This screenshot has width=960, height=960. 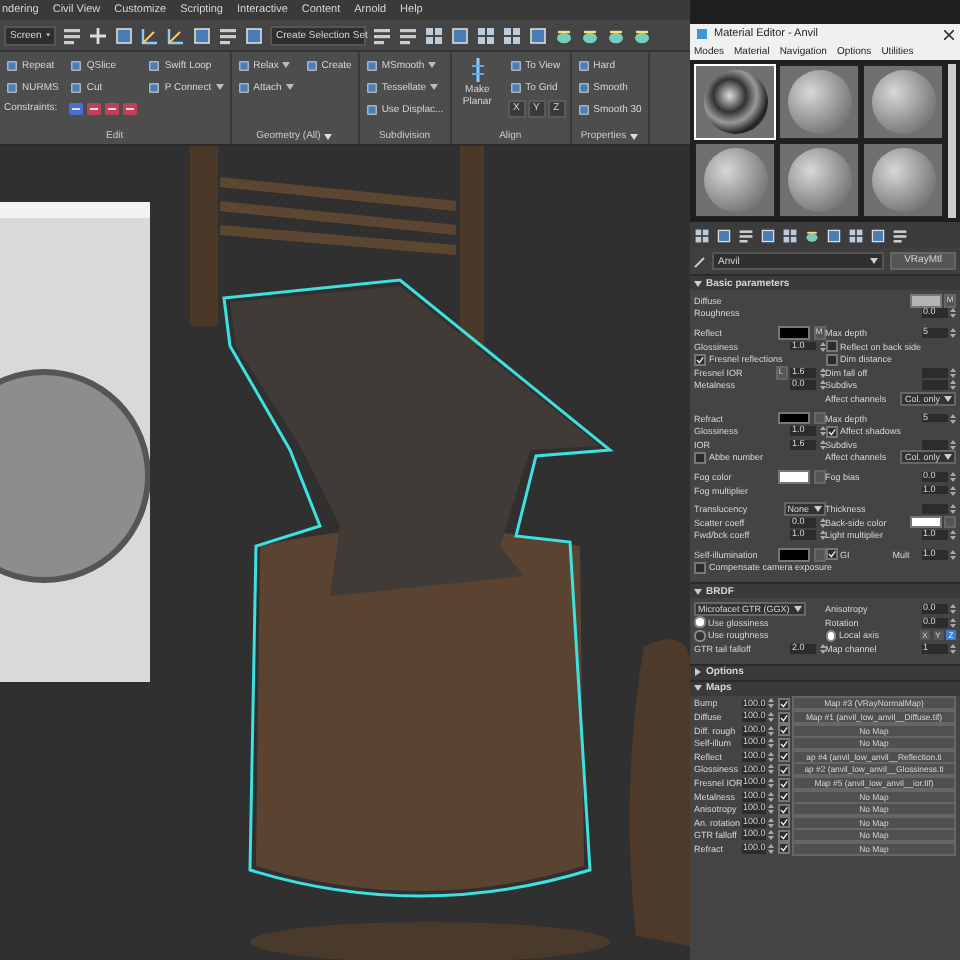 What do you see at coordinates (98, 35) in the screenshot?
I see `move-icon` at bounding box center [98, 35].